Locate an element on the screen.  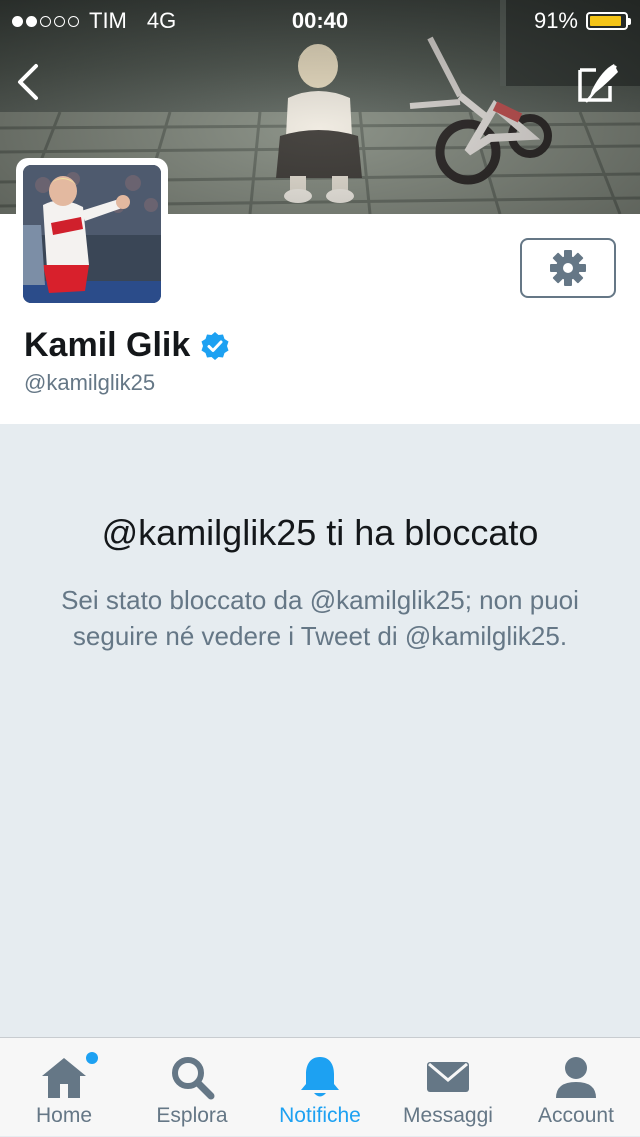
battery-percent: 91% is located at coordinates (555, 20).